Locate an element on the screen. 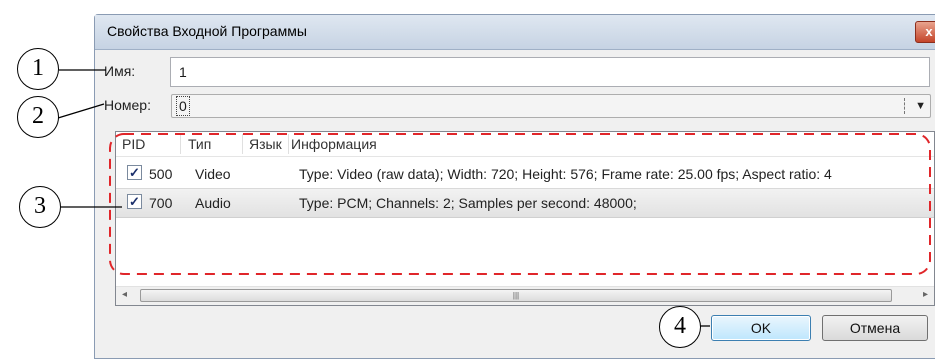  callout-2: 2 is located at coordinates (38, 117).